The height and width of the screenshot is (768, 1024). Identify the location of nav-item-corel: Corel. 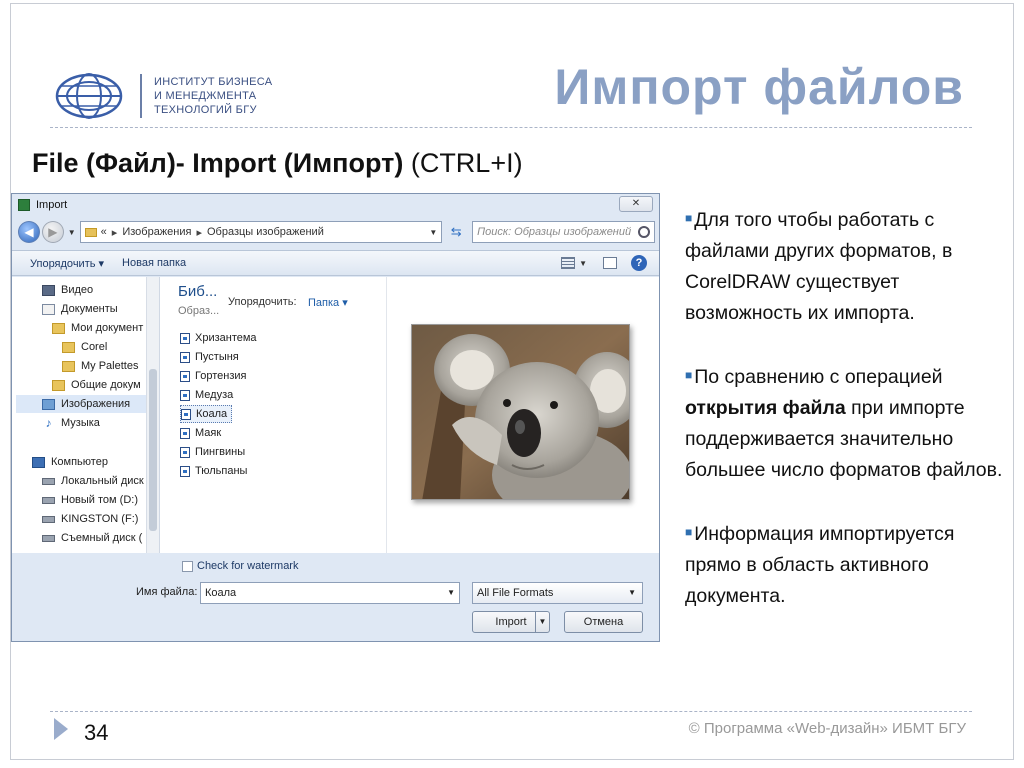
(84, 347).